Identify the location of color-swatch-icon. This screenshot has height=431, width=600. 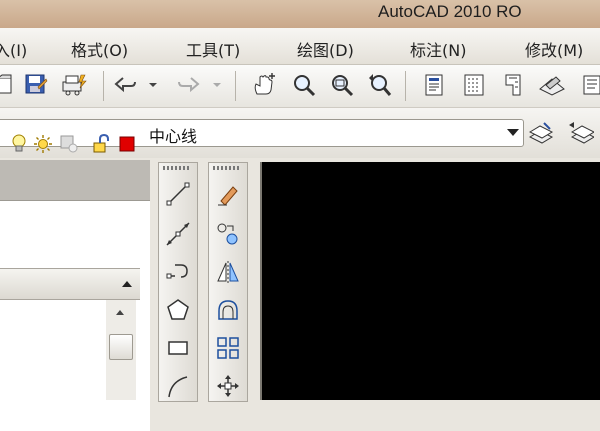
(127, 144).